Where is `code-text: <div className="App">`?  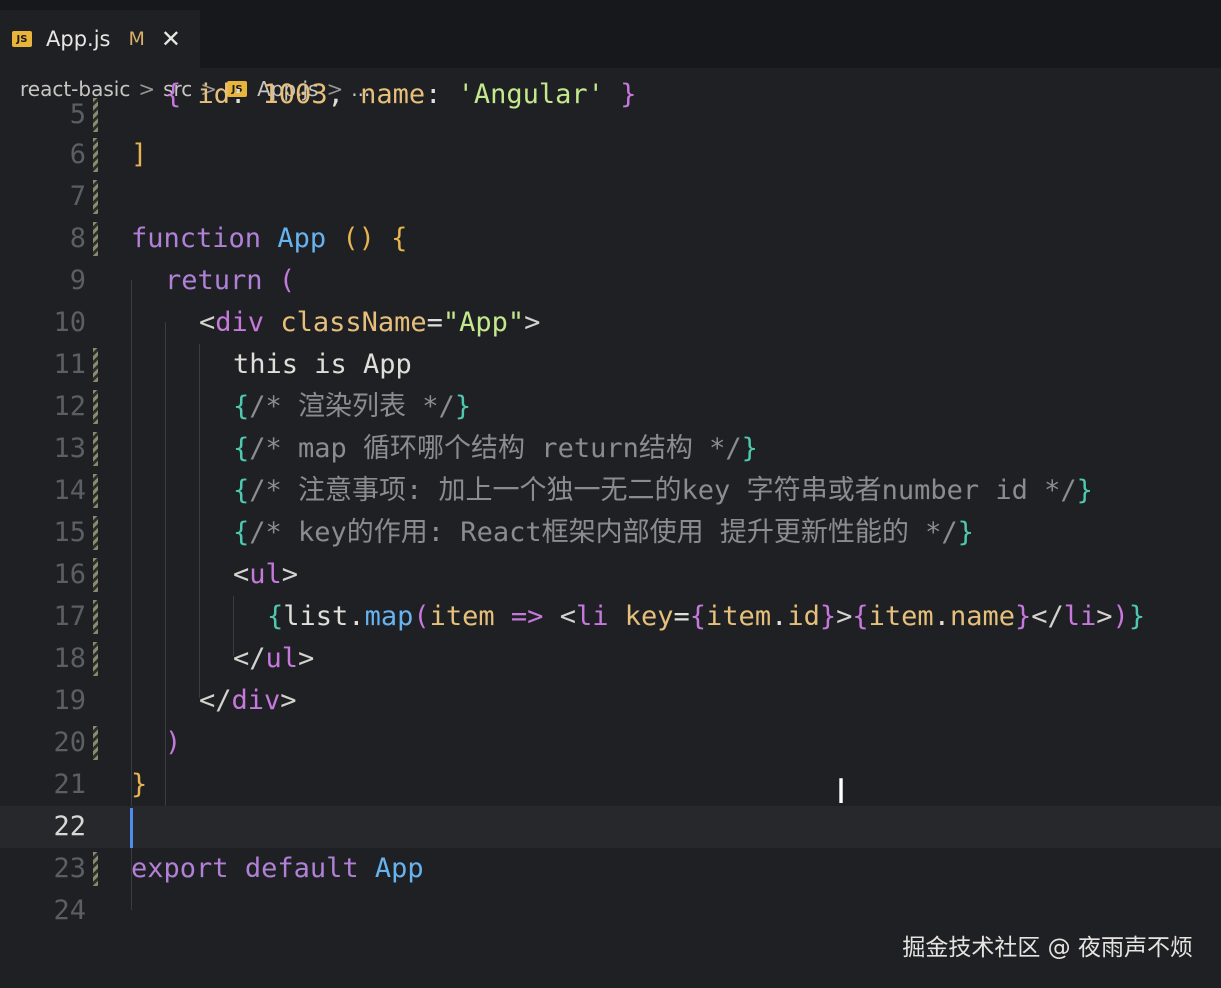 code-text: <div className="App"> is located at coordinates (369, 323).